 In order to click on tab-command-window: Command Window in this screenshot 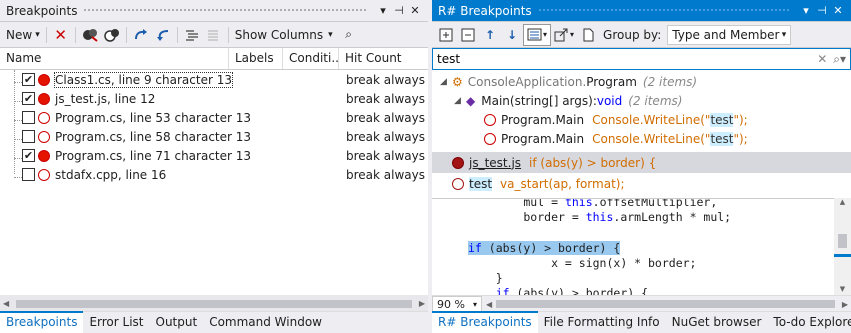, I will do `click(265, 323)`.